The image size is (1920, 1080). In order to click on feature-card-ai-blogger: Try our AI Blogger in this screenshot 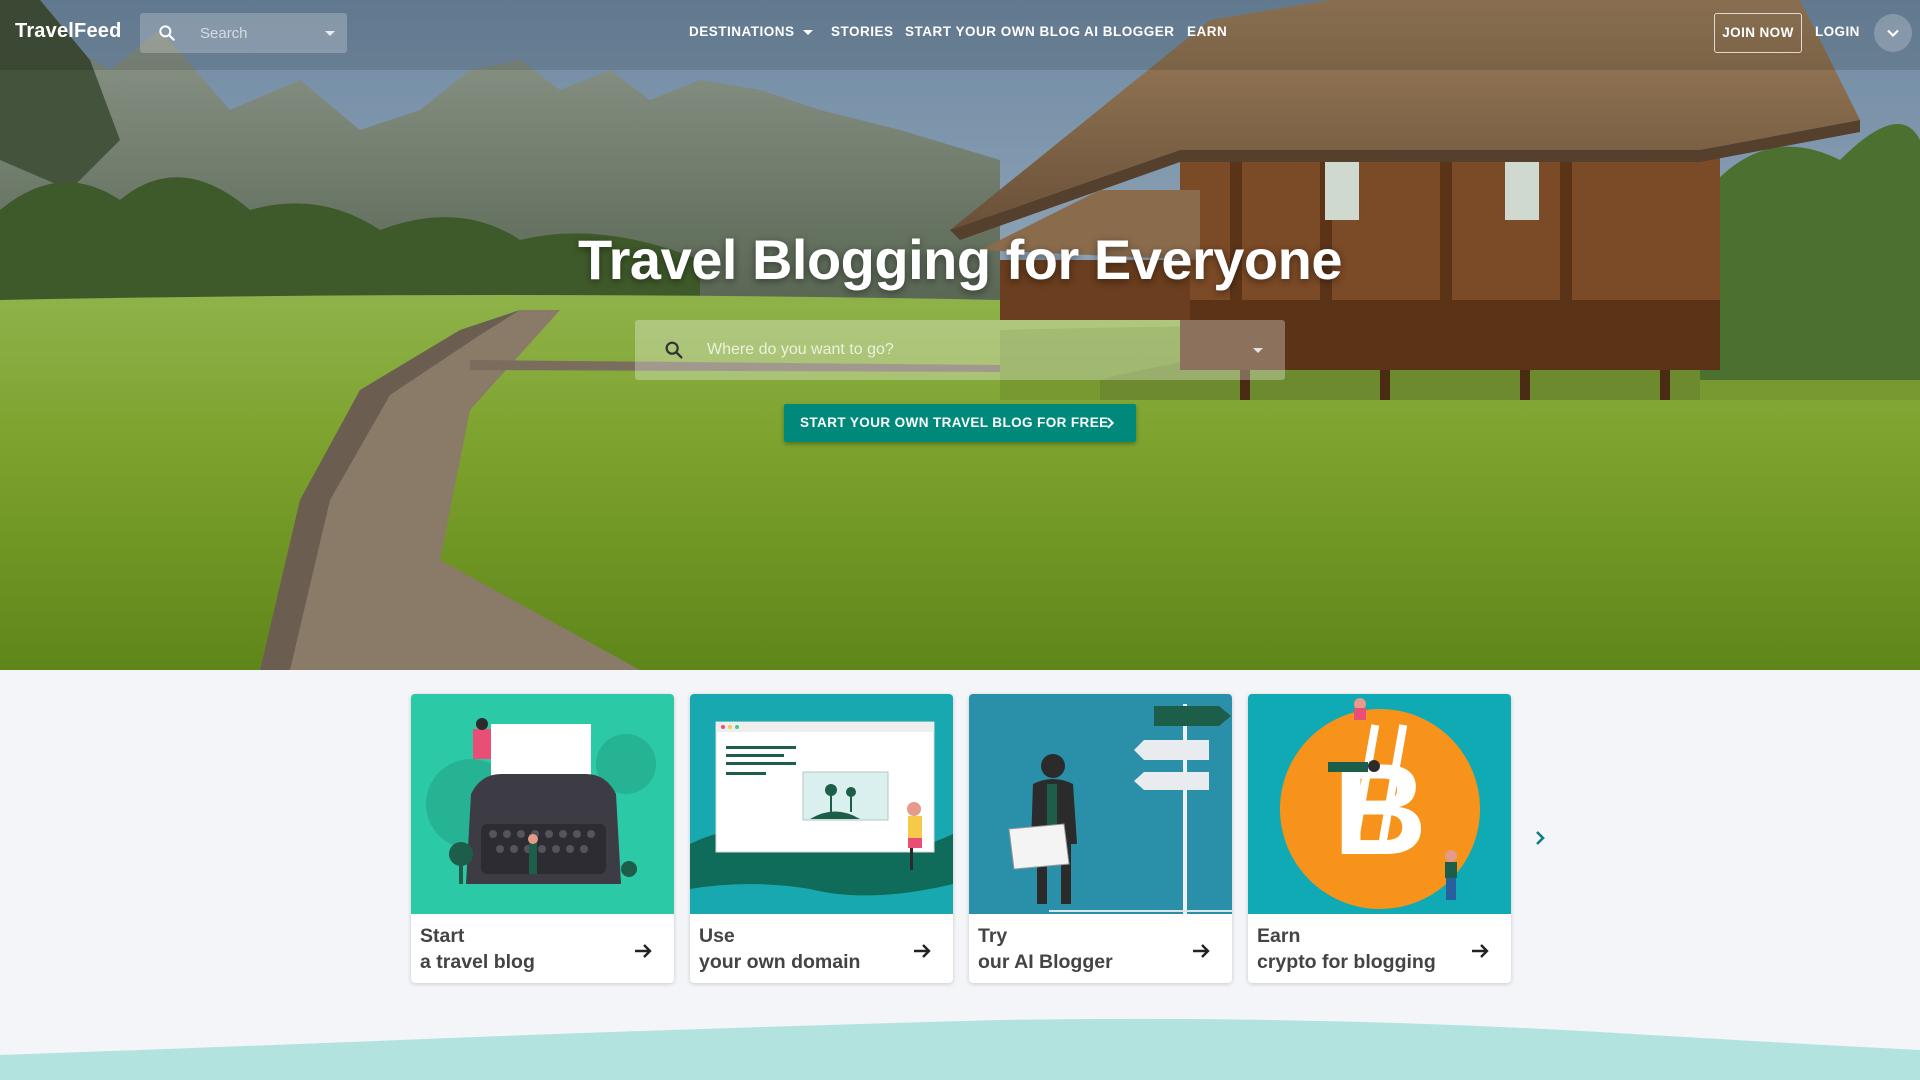, I will do `click(1100, 838)`.